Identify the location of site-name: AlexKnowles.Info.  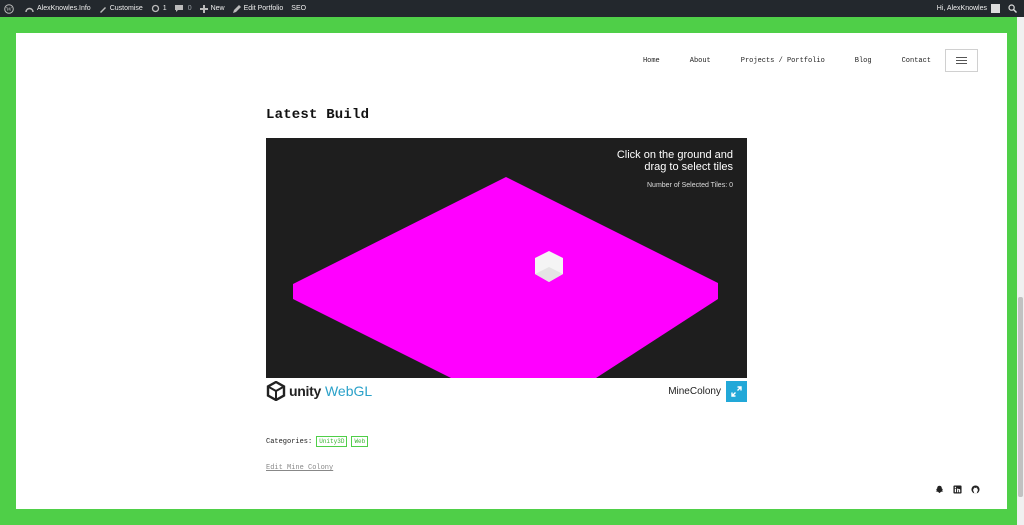
(64, 8).